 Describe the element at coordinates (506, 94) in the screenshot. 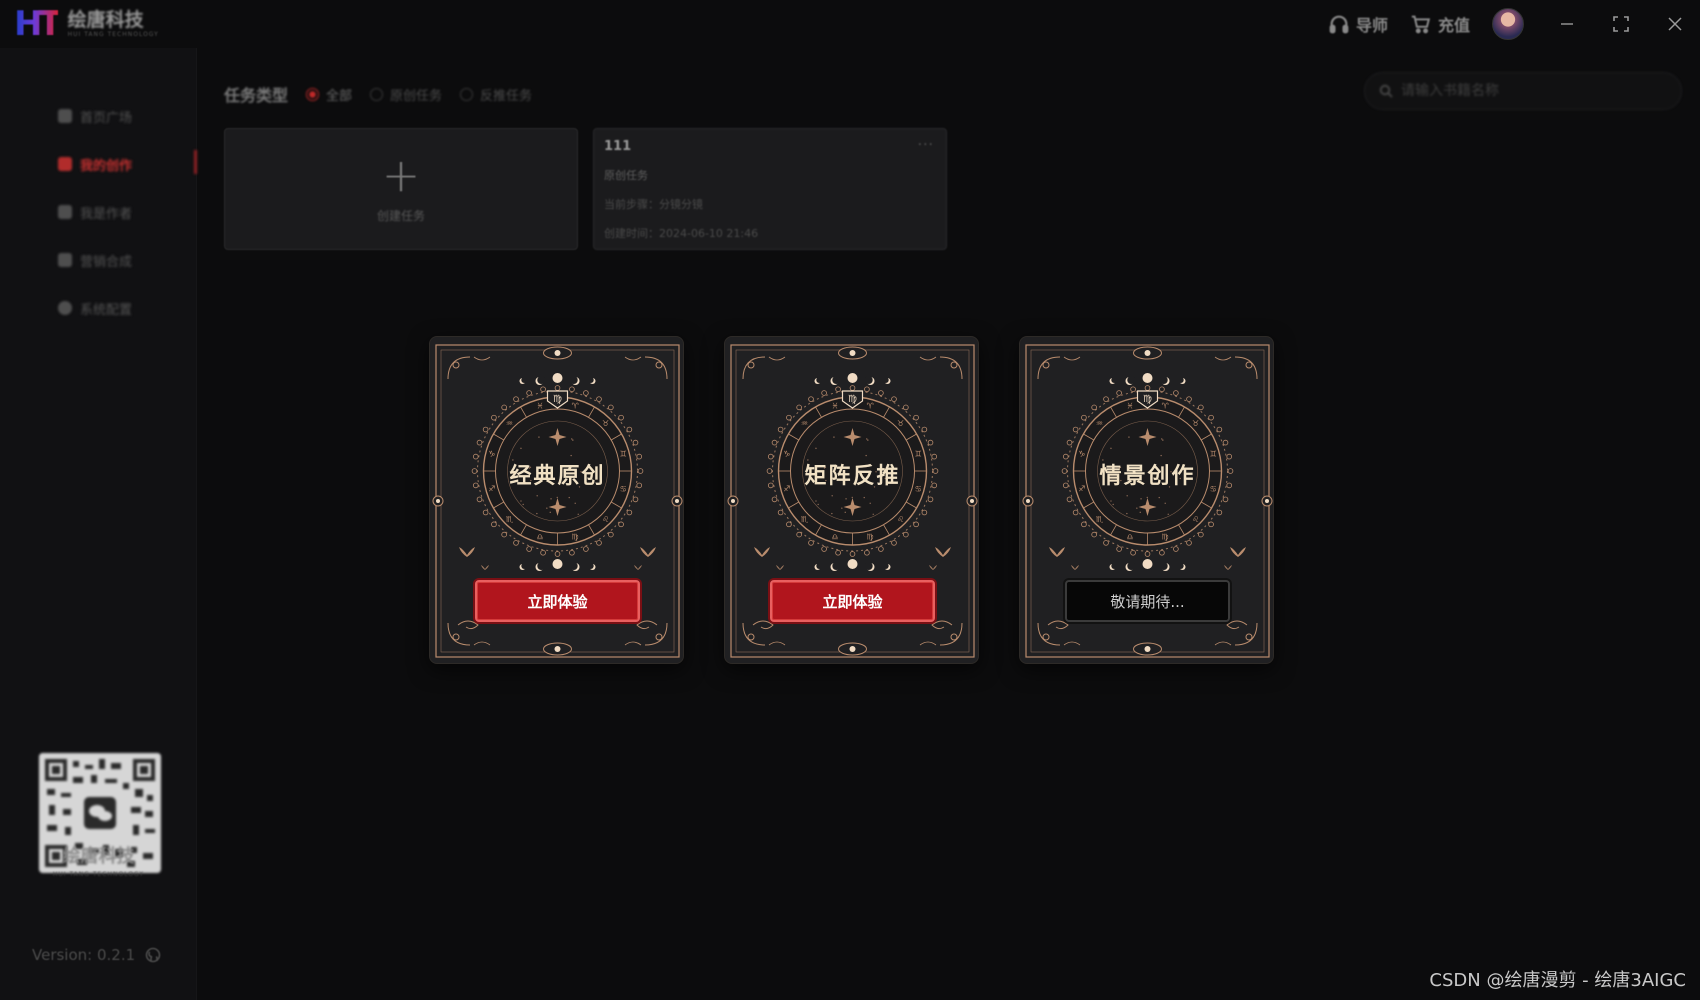

I see `filter-option-label: 反推任务` at that location.